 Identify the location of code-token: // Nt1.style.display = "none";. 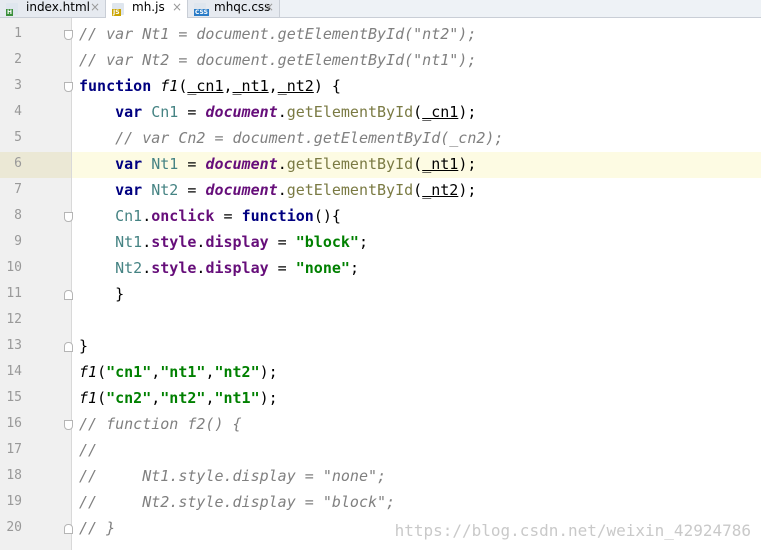
(233, 476).